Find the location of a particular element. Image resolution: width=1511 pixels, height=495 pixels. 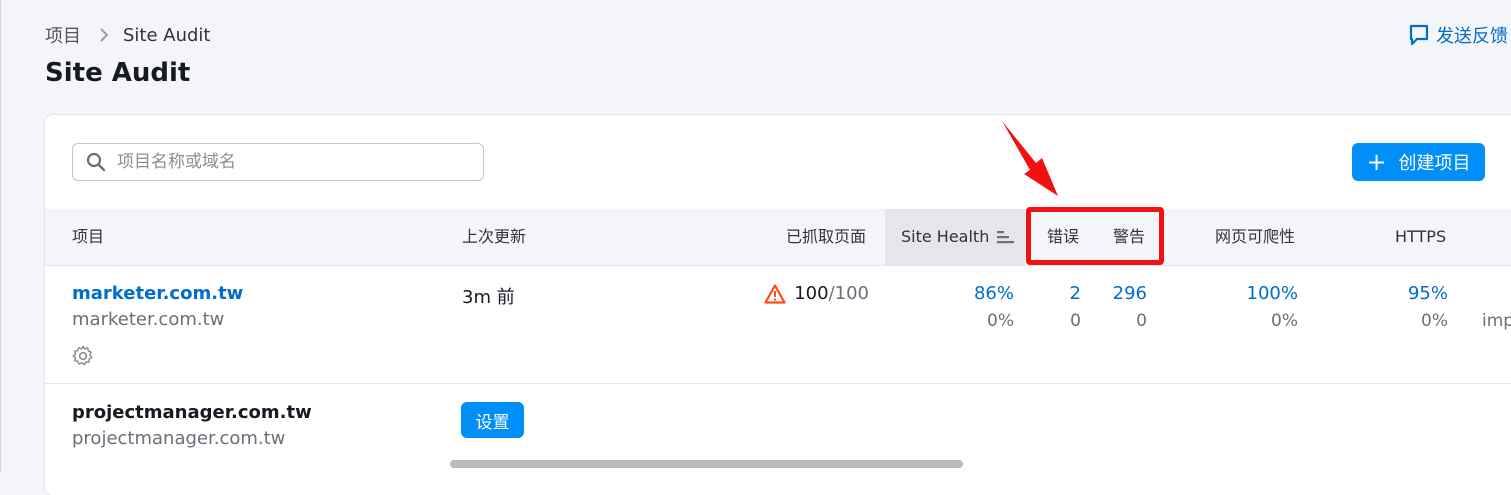

https-value: 95% is located at coordinates (1428, 293).